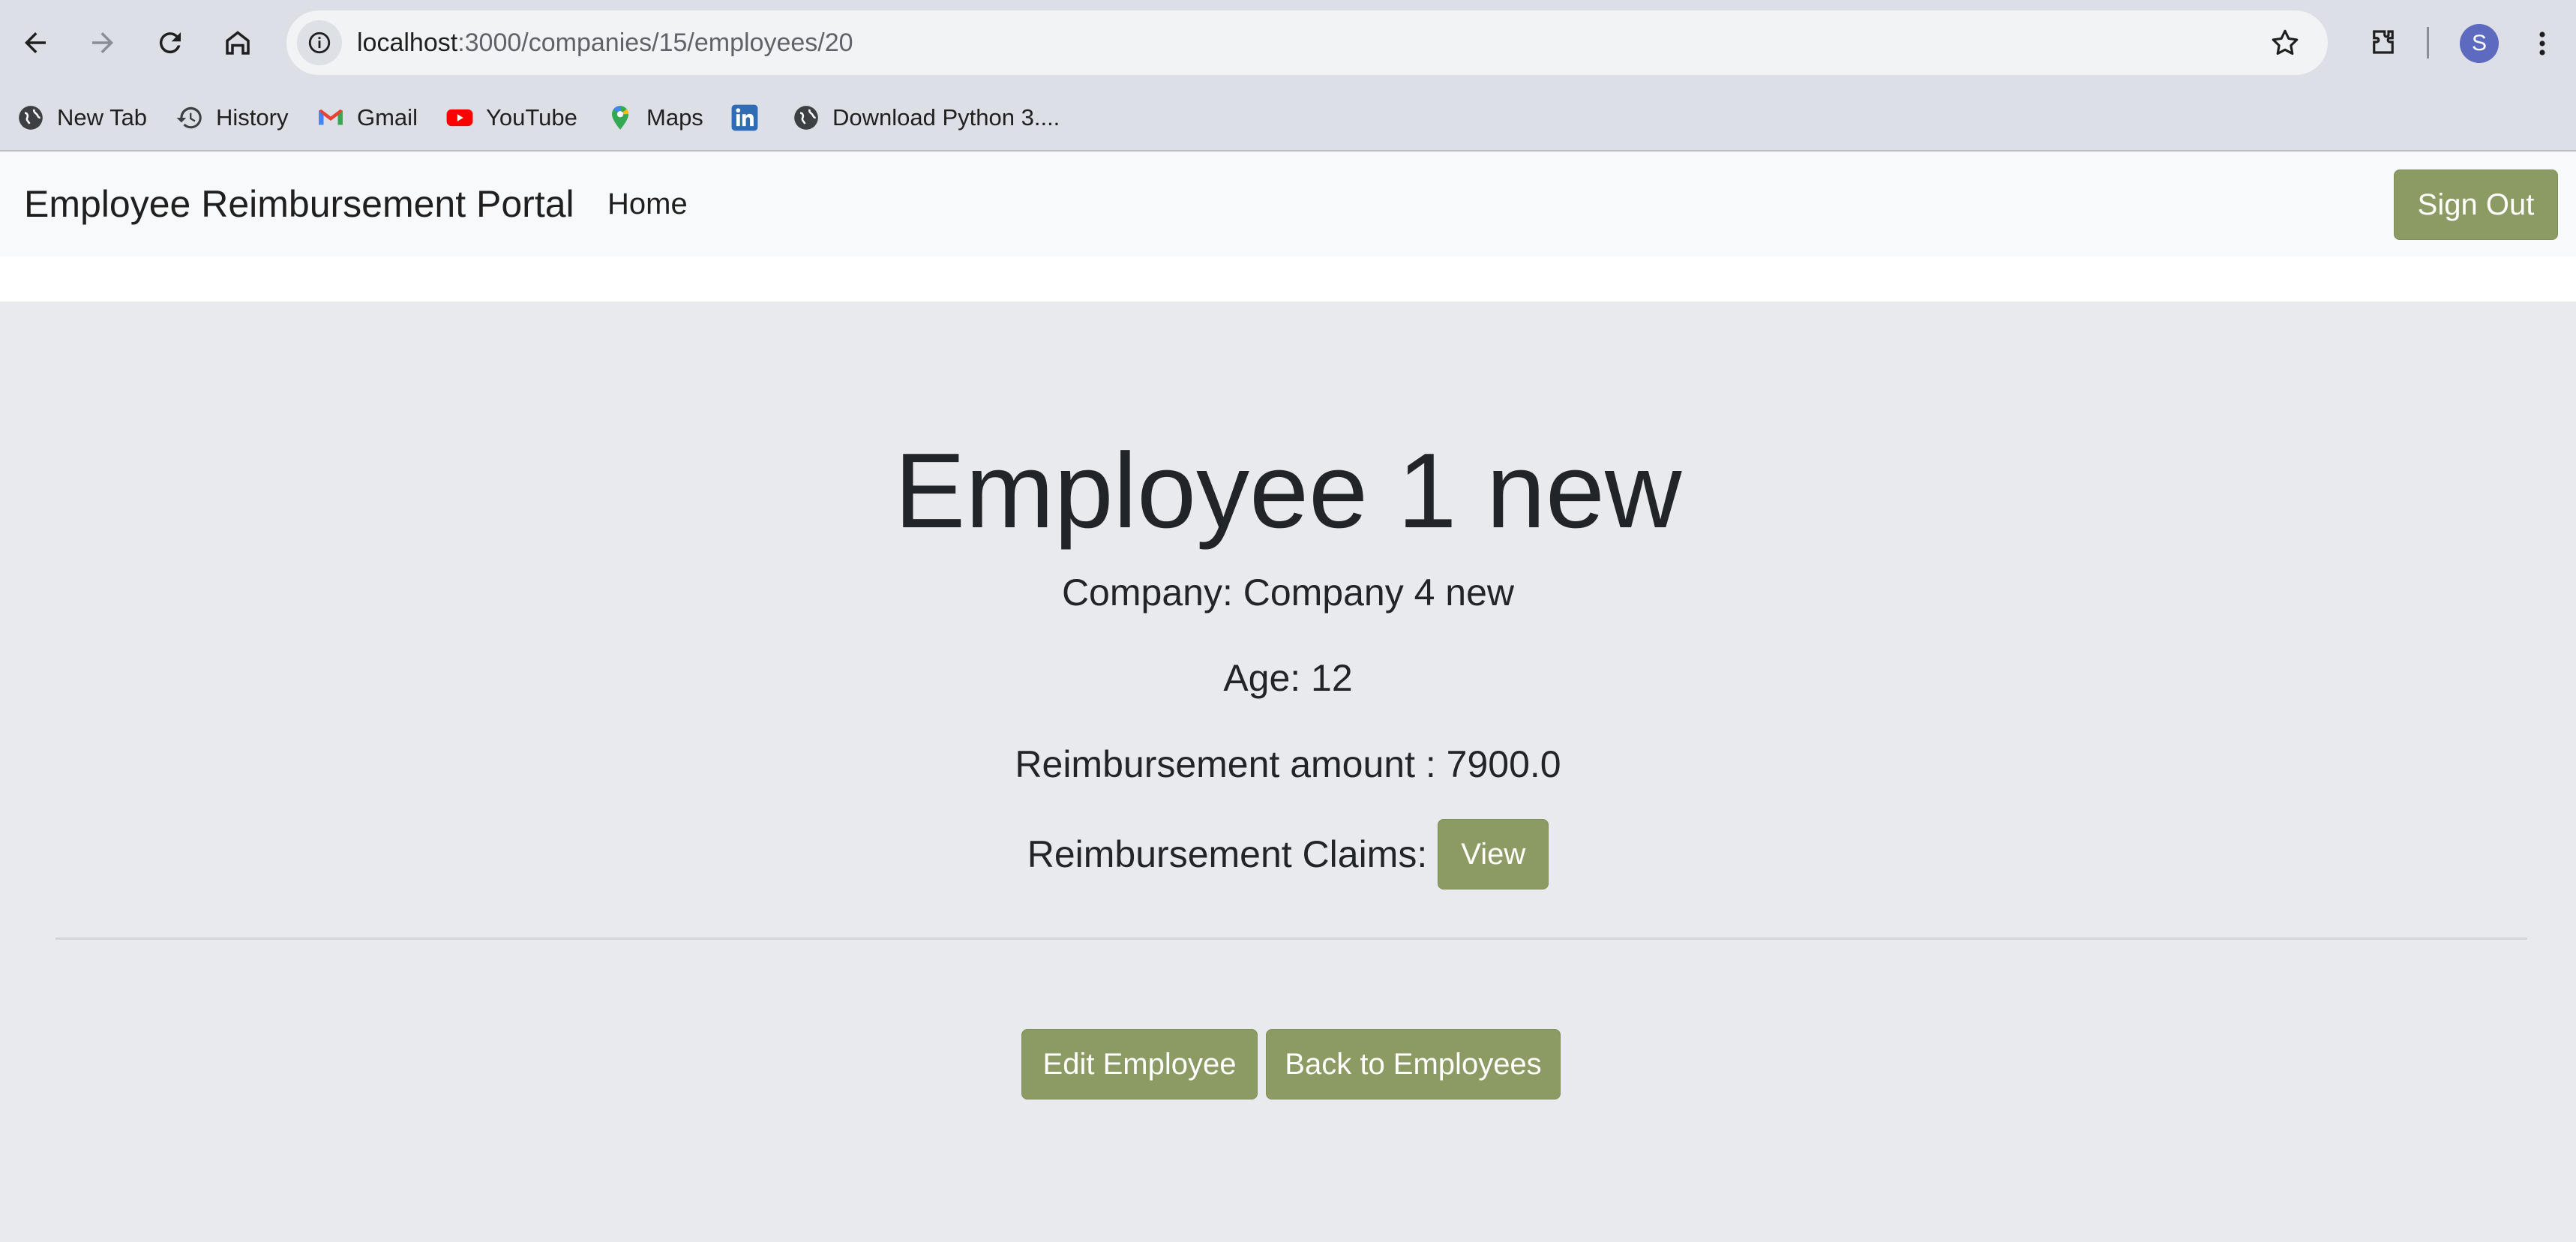  Describe the element at coordinates (655, 42) in the screenshot. I see `url-path: :3000/companies/15/employees/20` at that location.